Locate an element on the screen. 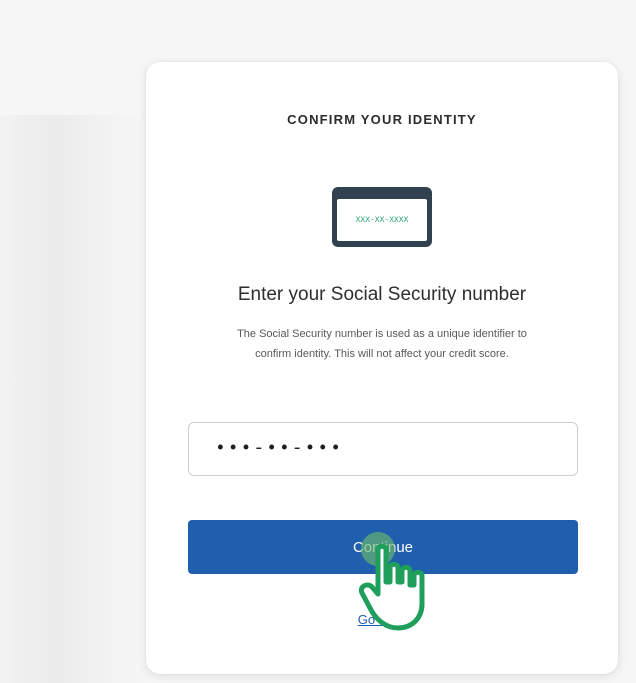 The height and width of the screenshot is (683, 636). continue-button: Continue is located at coordinates (383, 547).